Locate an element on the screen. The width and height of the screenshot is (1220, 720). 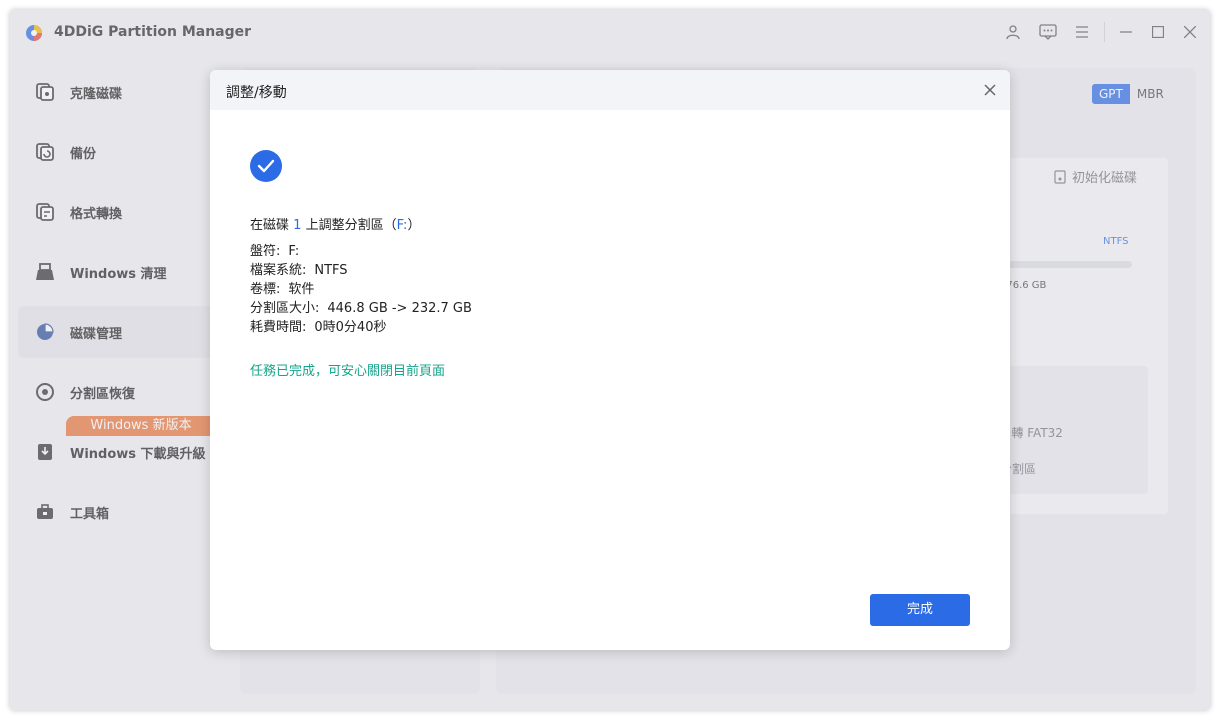
info-key: 卷標: is located at coordinates (265, 289).